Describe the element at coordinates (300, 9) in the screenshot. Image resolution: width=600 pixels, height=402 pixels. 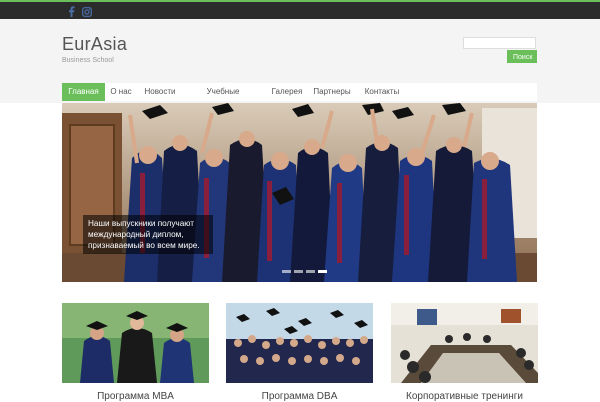
I see `top-bar` at that location.